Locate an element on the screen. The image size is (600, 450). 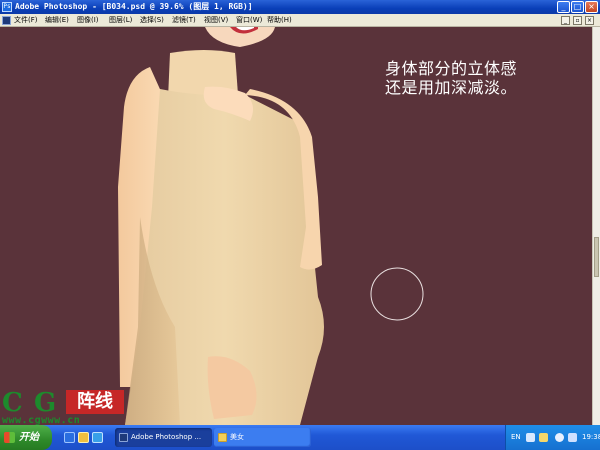
menu-select: 选择(S) is located at coordinates (152, 20).